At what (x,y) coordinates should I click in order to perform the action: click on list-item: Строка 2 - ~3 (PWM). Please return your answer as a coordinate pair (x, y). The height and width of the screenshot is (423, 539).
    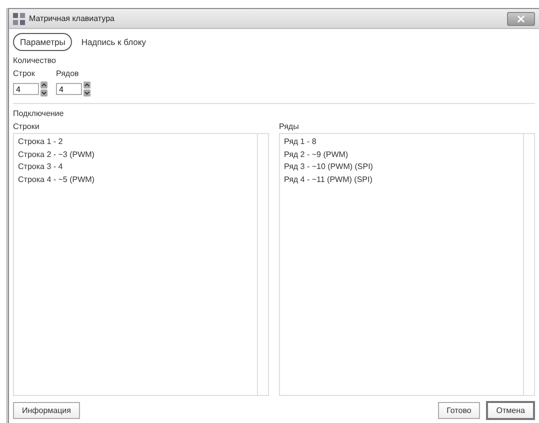
    Looking at the image, I should click on (135, 154).